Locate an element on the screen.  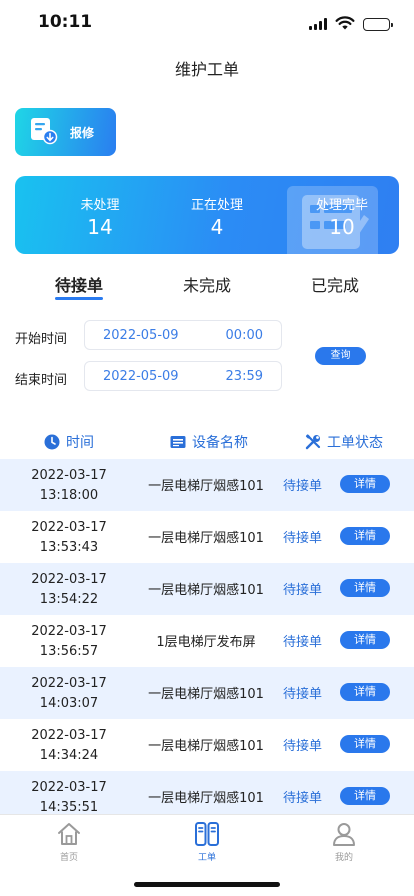
profile-icon is located at coordinates (344, 834).